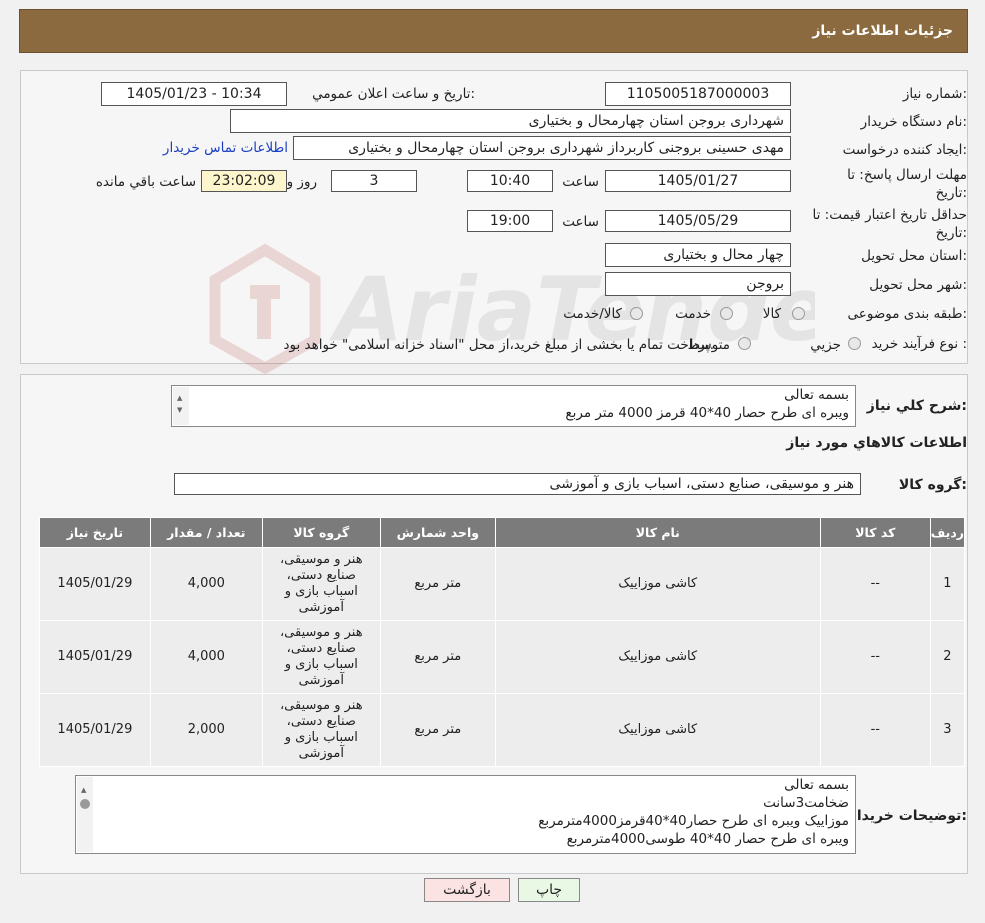 The height and width of the screenshot is (923, 985). I want to click on goods-section-title: اطلاعات کالاهاي مورد نياز, so click(876, 443).